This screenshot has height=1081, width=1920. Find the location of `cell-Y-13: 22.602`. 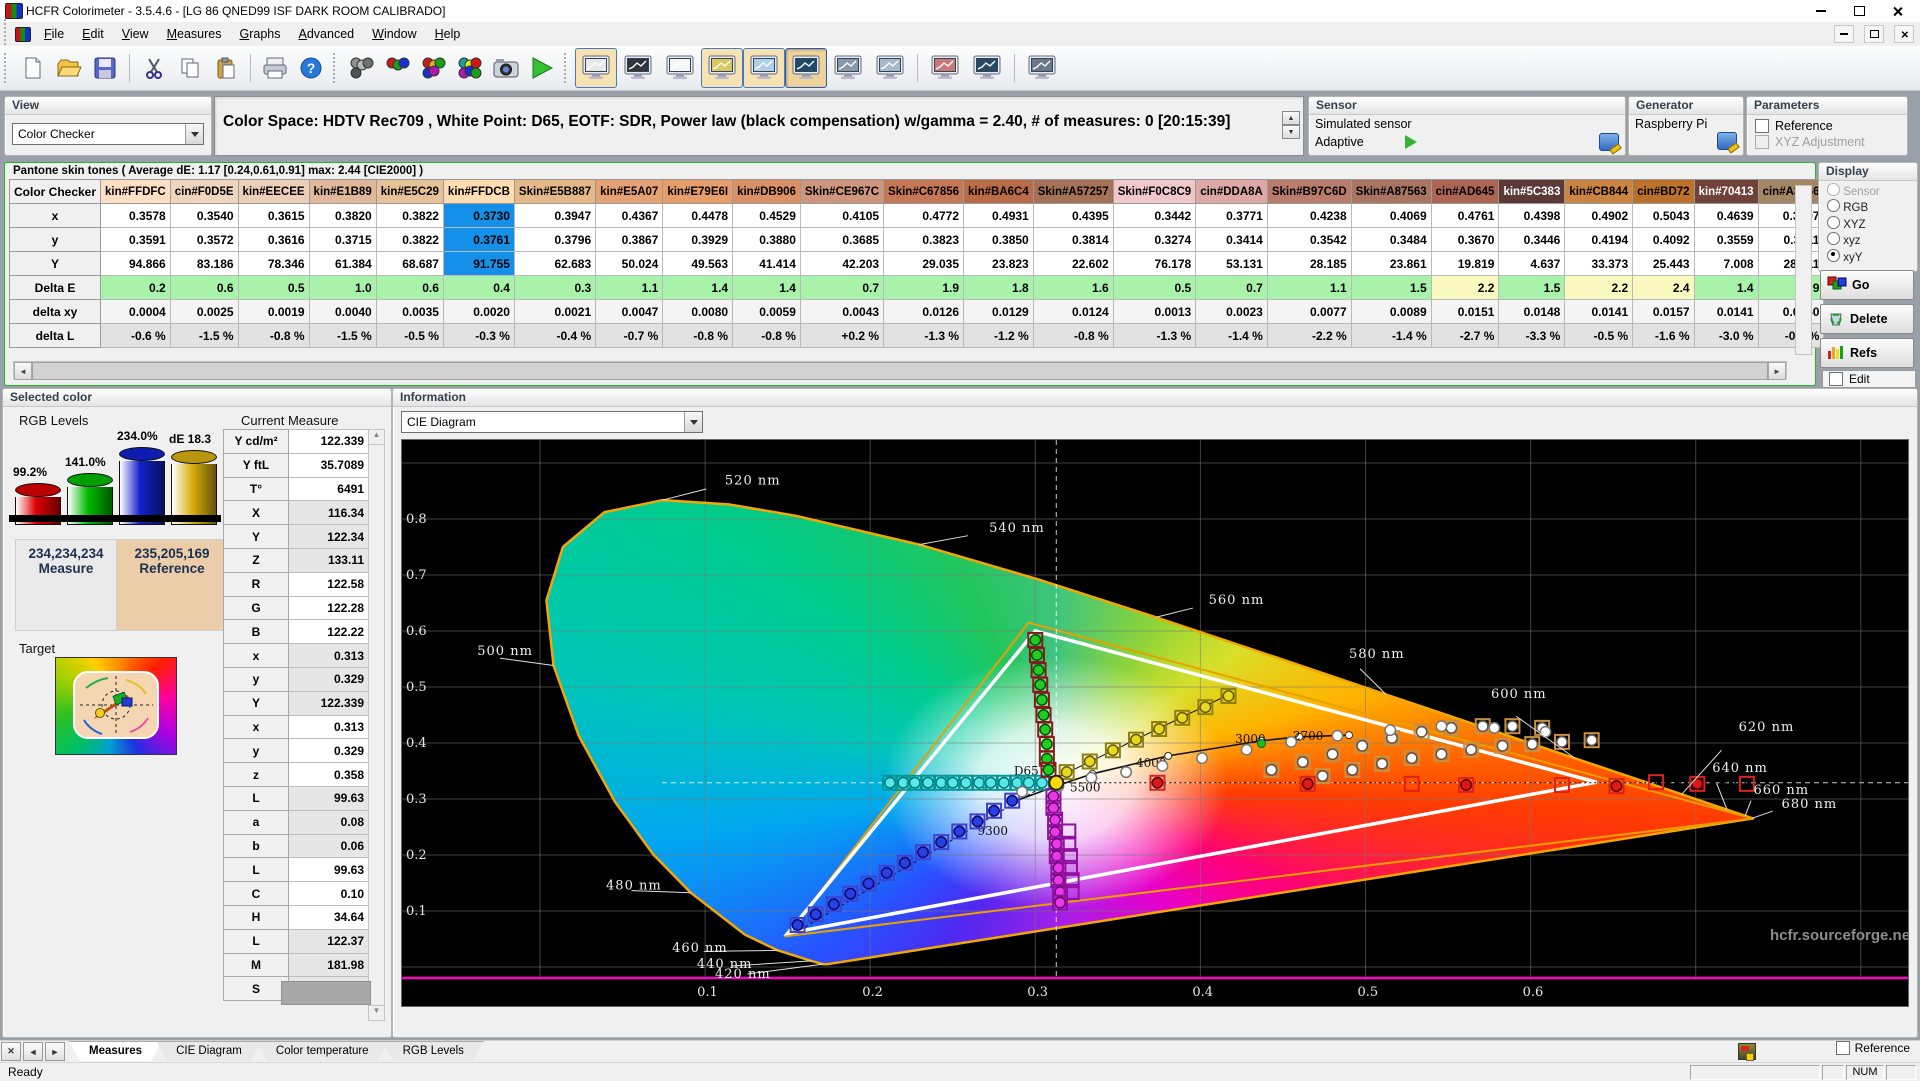

cell-Y-13: 22.602 is located at coordinates (1073, 263).